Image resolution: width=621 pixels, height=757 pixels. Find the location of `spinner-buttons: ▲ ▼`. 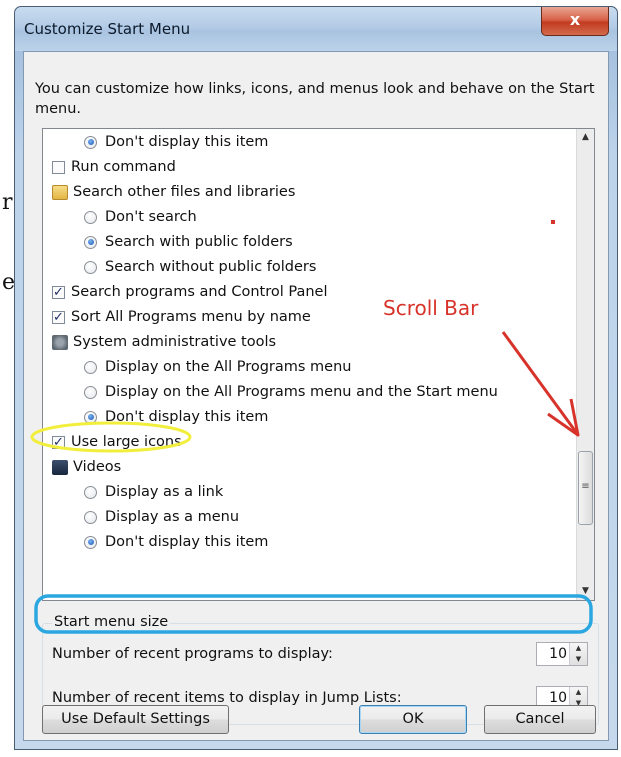

spinner-buttons: ▲ ▼ is located at coordinates (578, 654).